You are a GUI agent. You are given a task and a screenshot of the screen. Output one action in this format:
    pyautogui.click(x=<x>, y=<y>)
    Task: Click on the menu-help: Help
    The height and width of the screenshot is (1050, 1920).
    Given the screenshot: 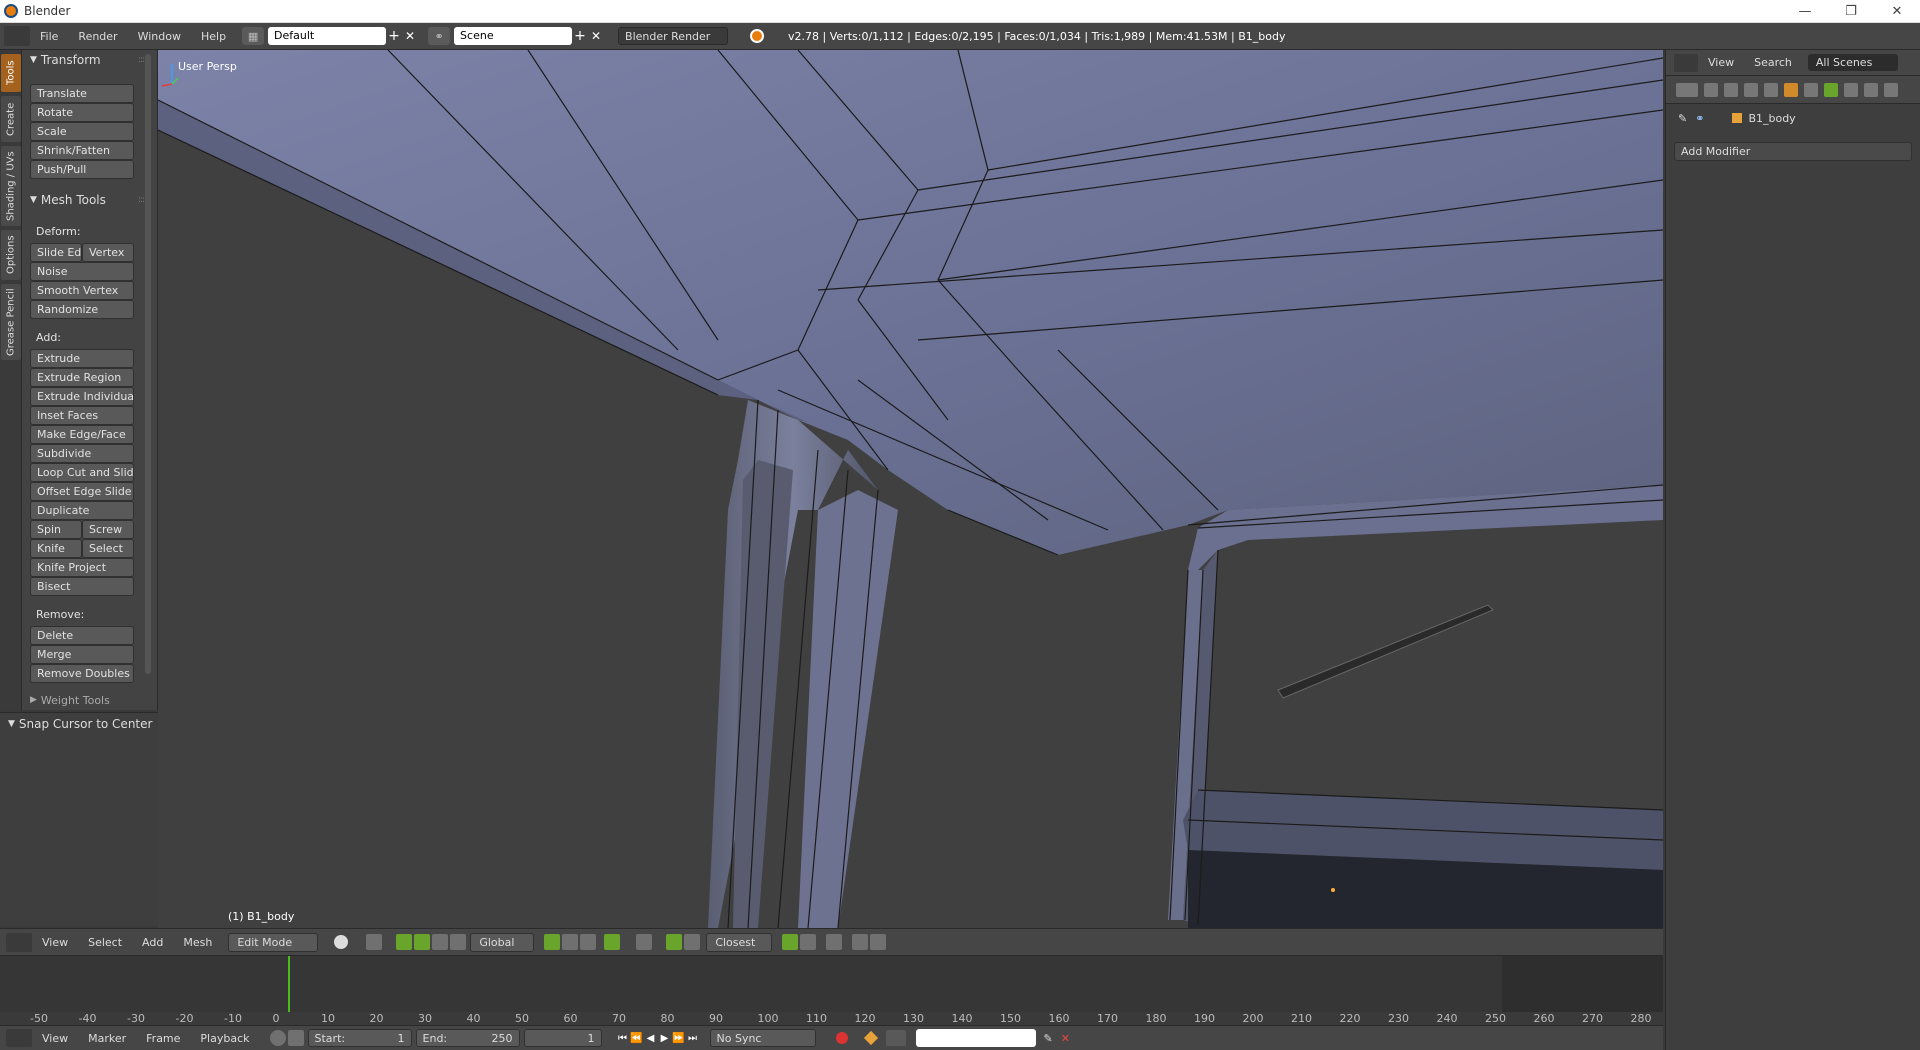 What is the action you would take?
    pyautogui.click(x=213, y=36)
    